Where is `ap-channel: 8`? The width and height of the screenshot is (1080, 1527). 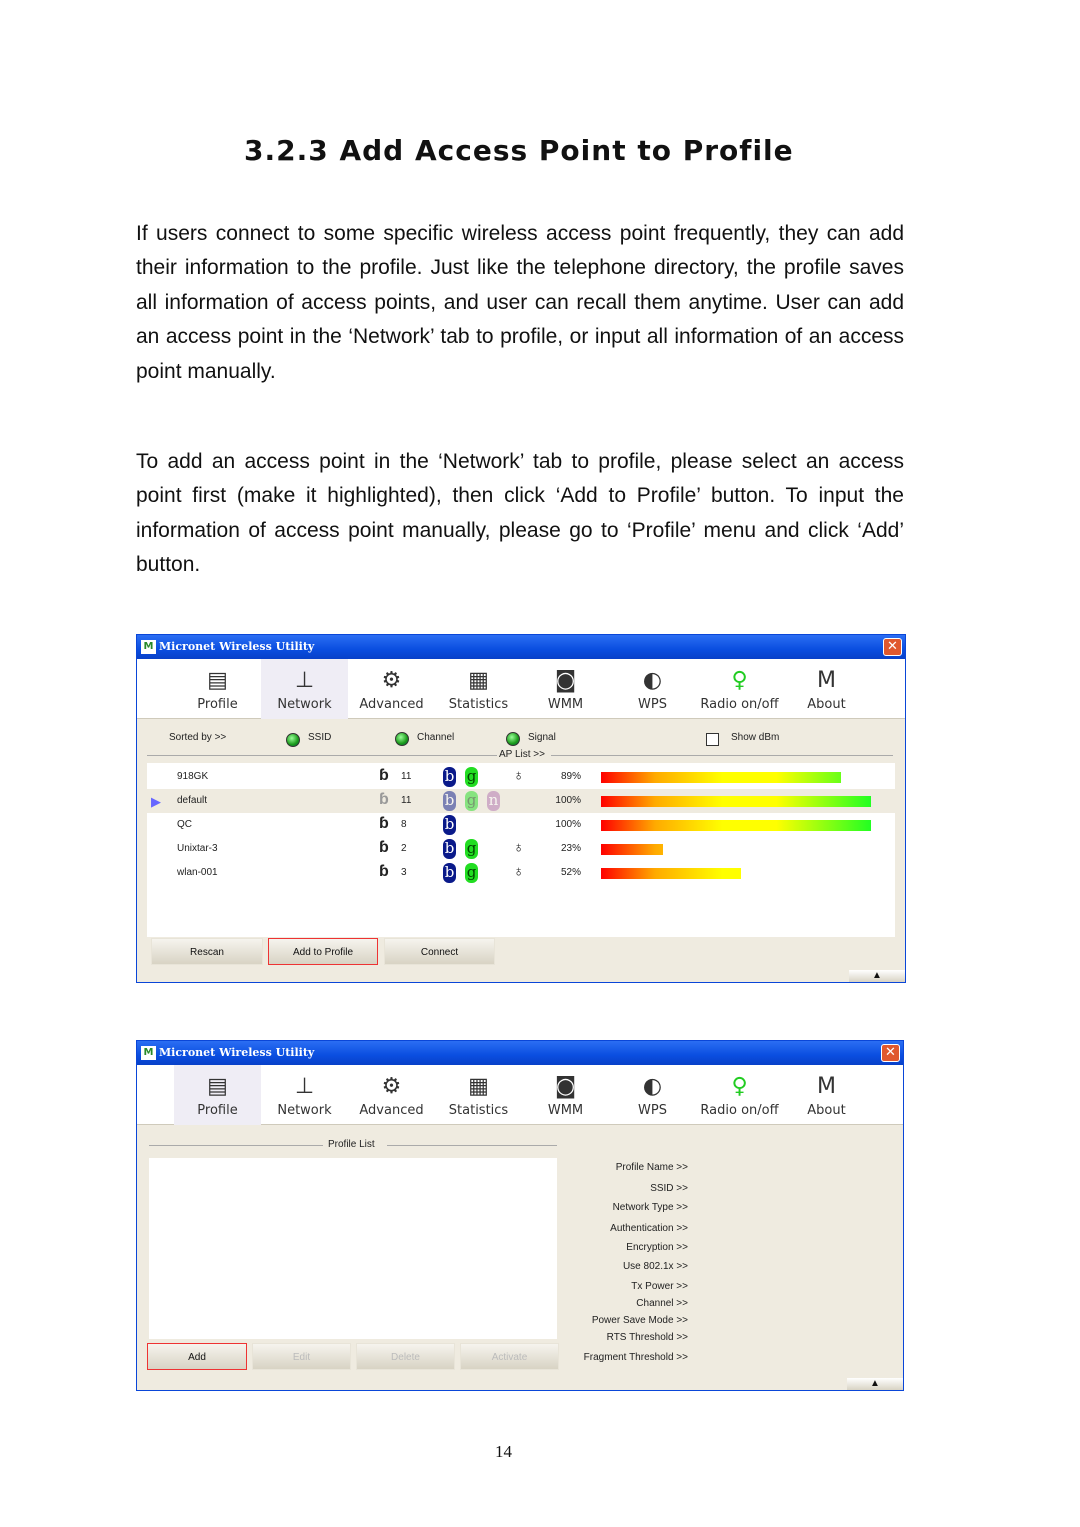 ap-channel: 8 is located at coordinates (404, 824).